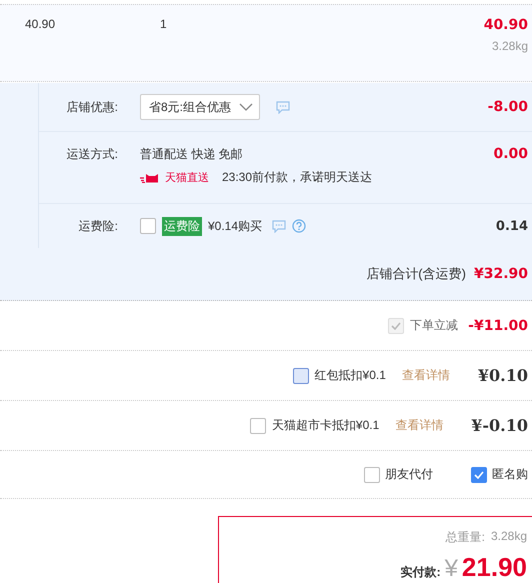 The height and width of the screenshot is (583, 532). Describe the element at coordinates (200, 107) in the screenshot. I see `discount-select: 省8元:组合优惠` at that location.